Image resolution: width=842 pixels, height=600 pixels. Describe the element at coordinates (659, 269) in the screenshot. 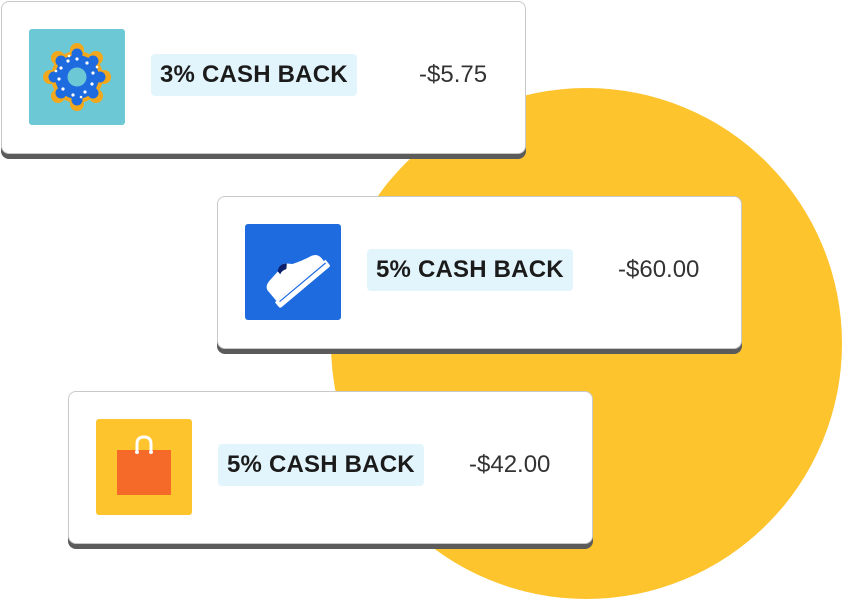

I see `transaction-amount: -$60.00` at that location.